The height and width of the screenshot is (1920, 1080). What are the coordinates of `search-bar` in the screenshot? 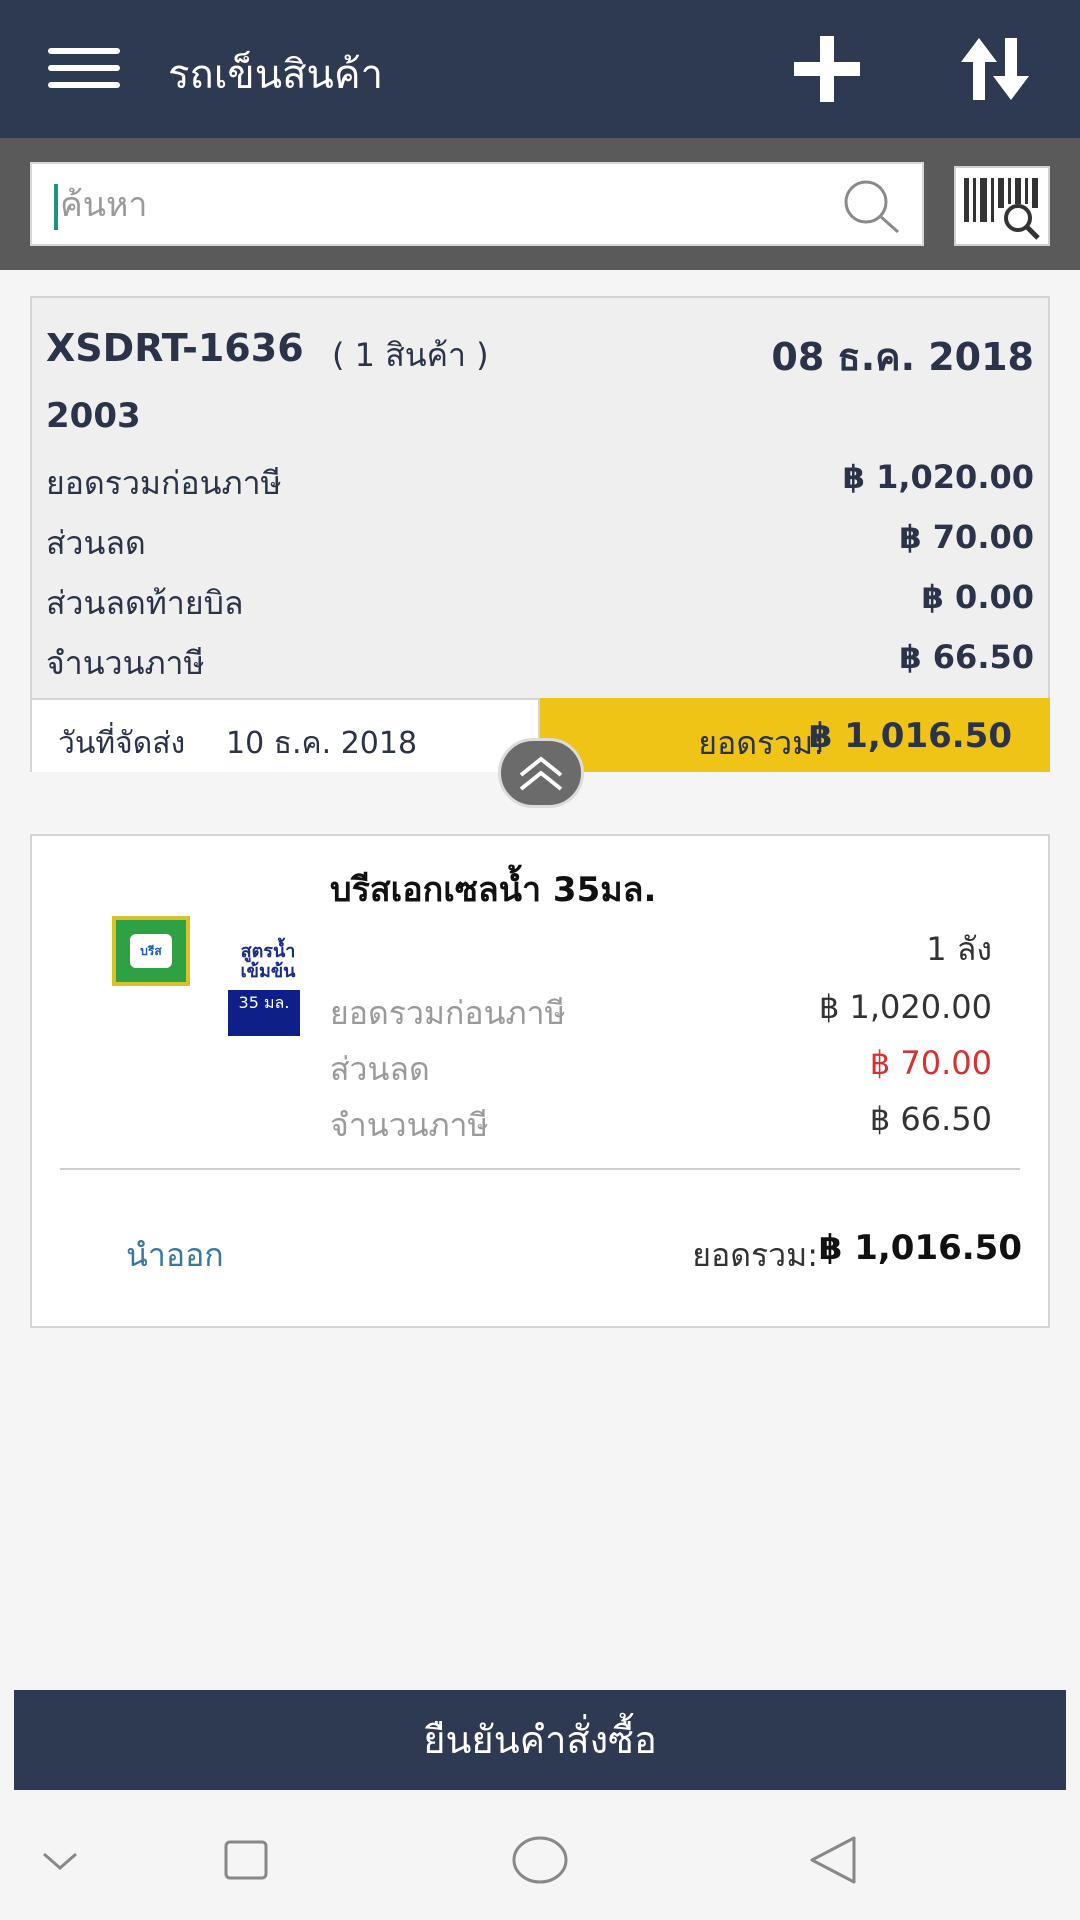 It's located at (540, 204).